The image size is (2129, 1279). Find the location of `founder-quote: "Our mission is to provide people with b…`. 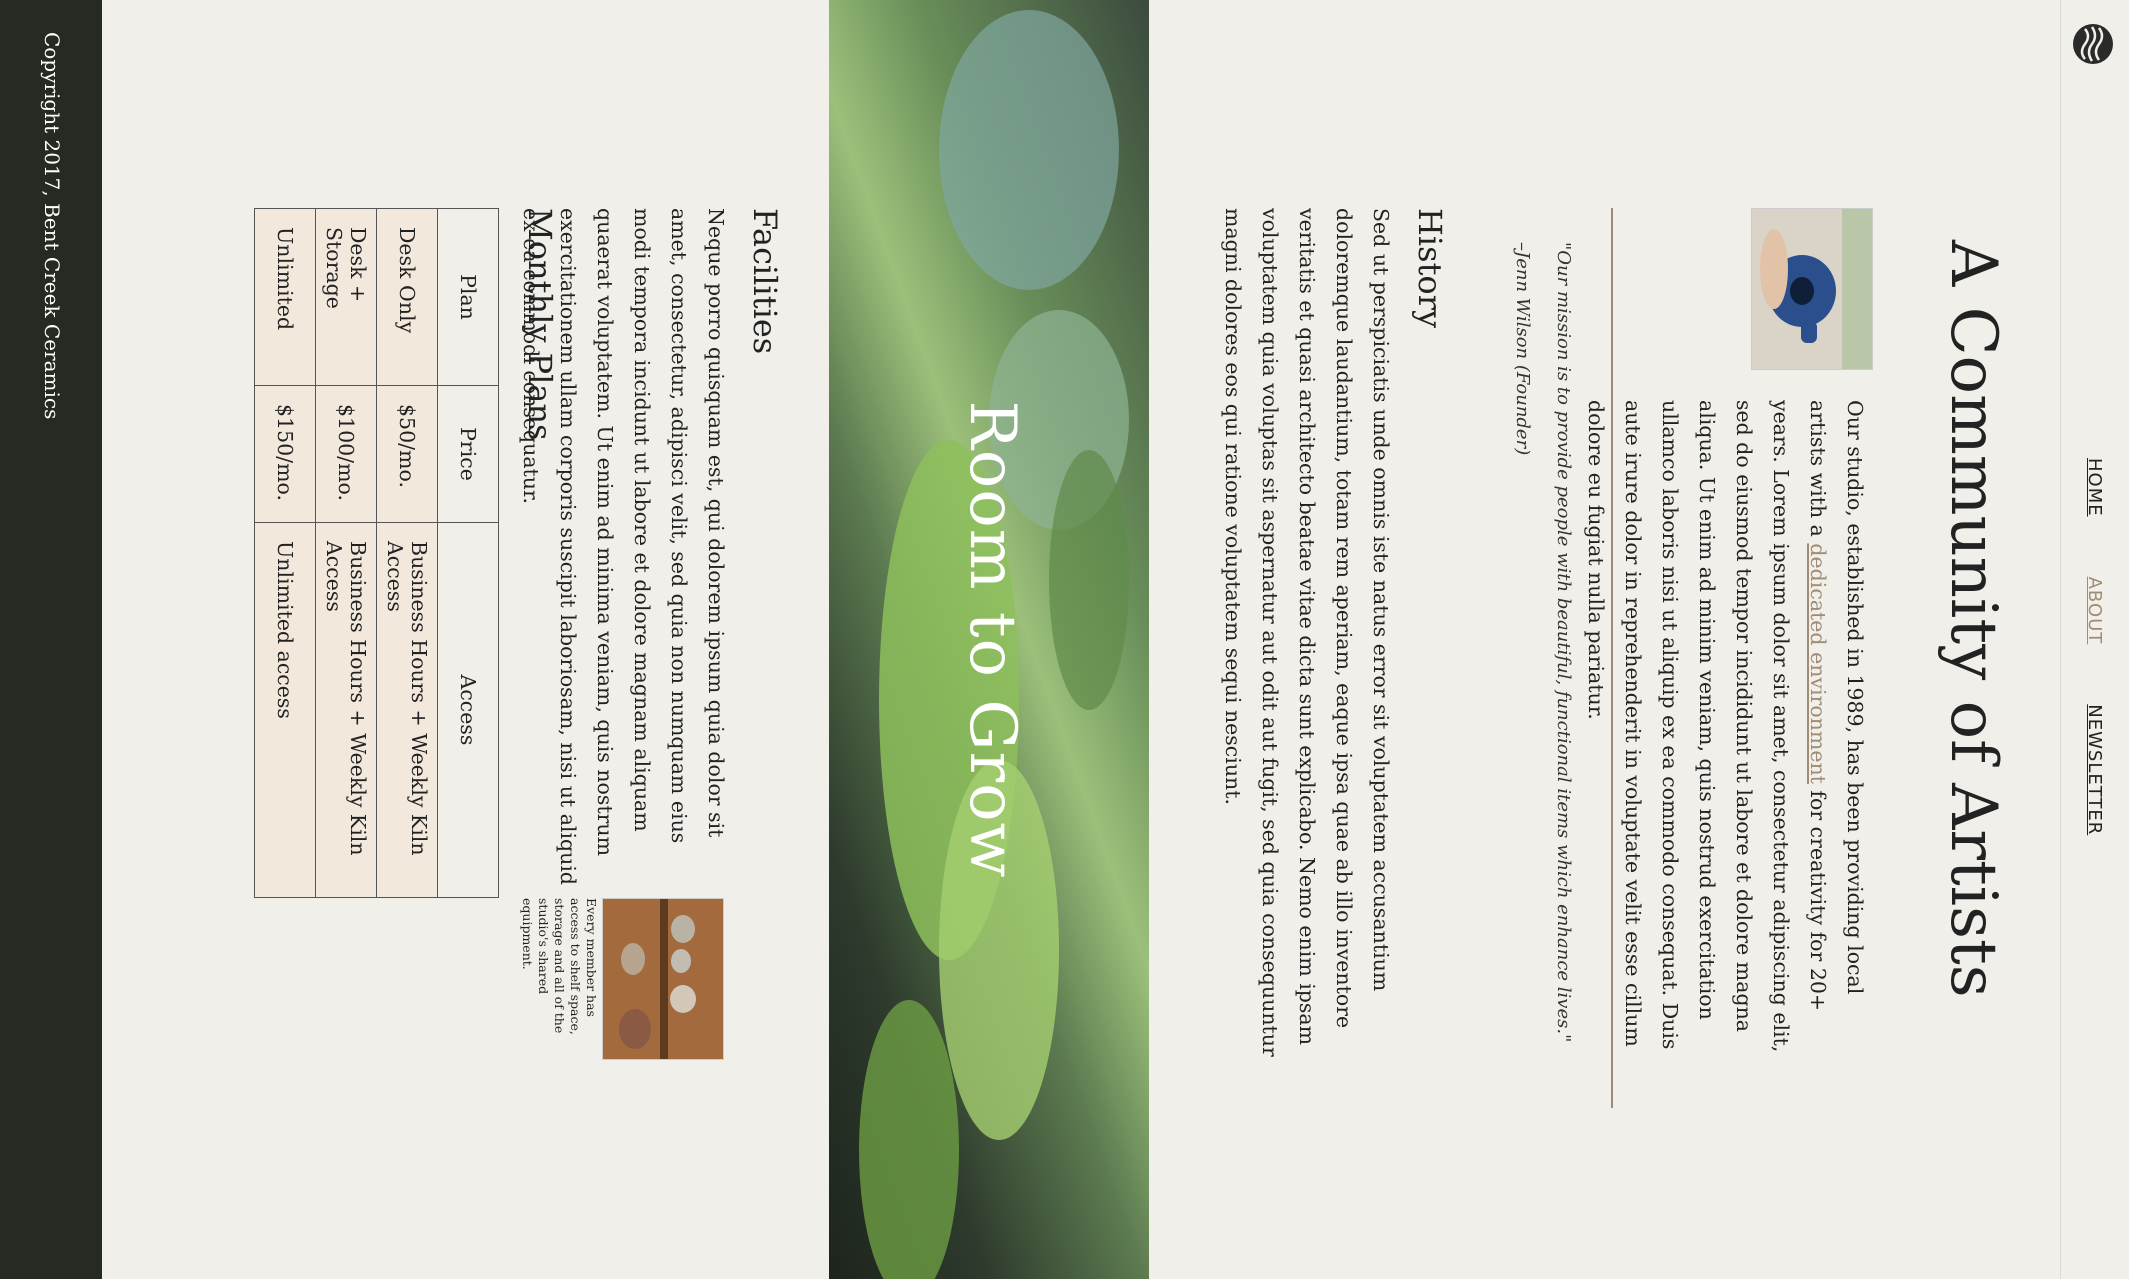

founder-quote: "Our mission is to provide people with b… is located at coordinates (1558, 658).